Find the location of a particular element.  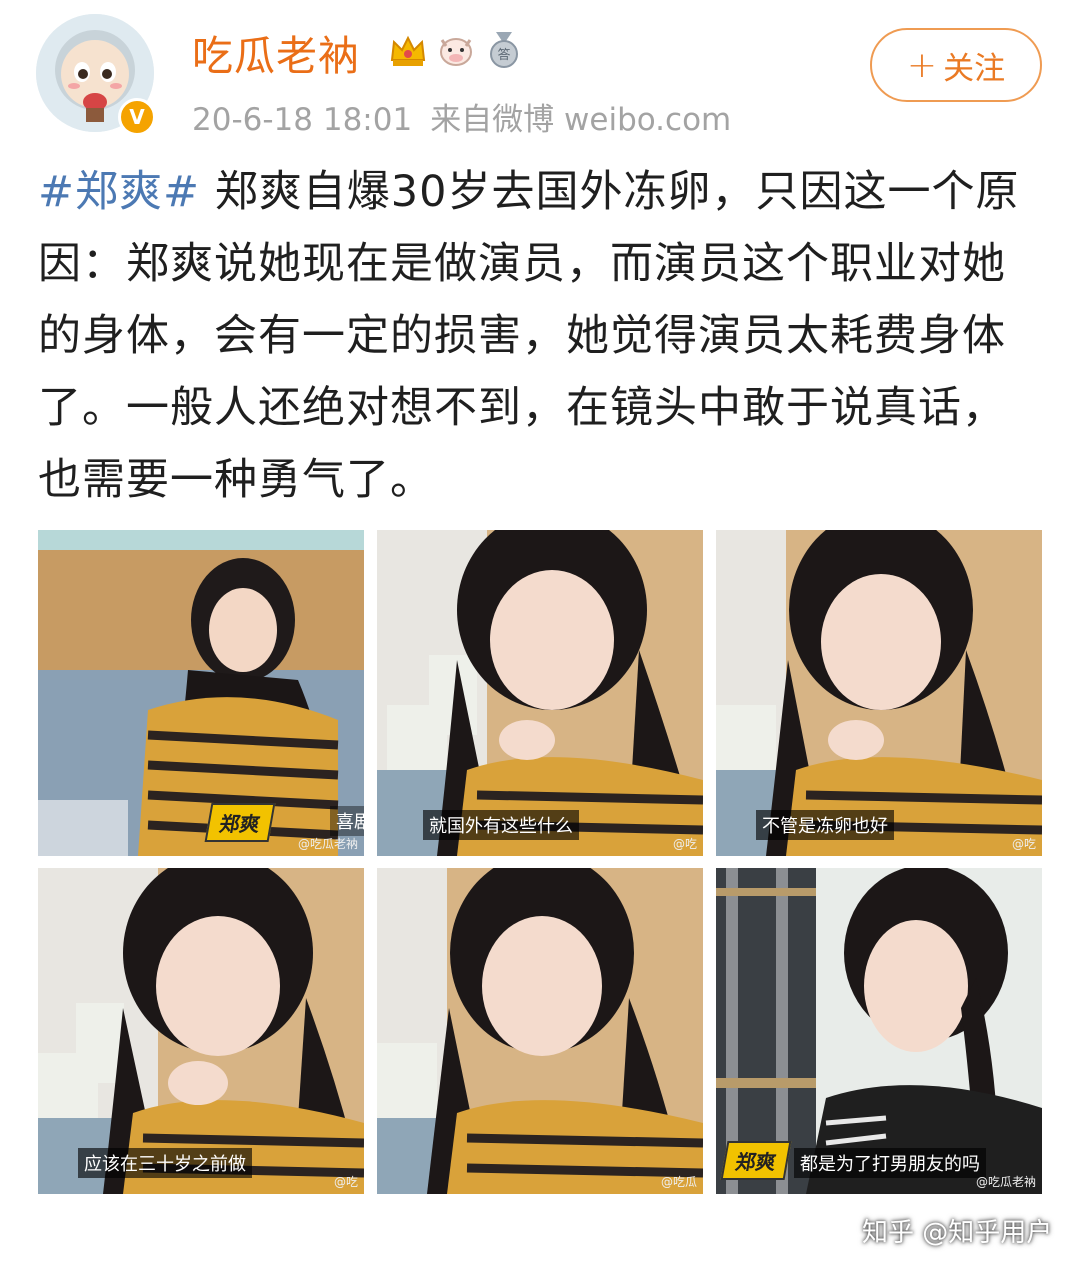

post-image-3: 不管是冻卵也好 @吃 is located at coordinates (879, 693).